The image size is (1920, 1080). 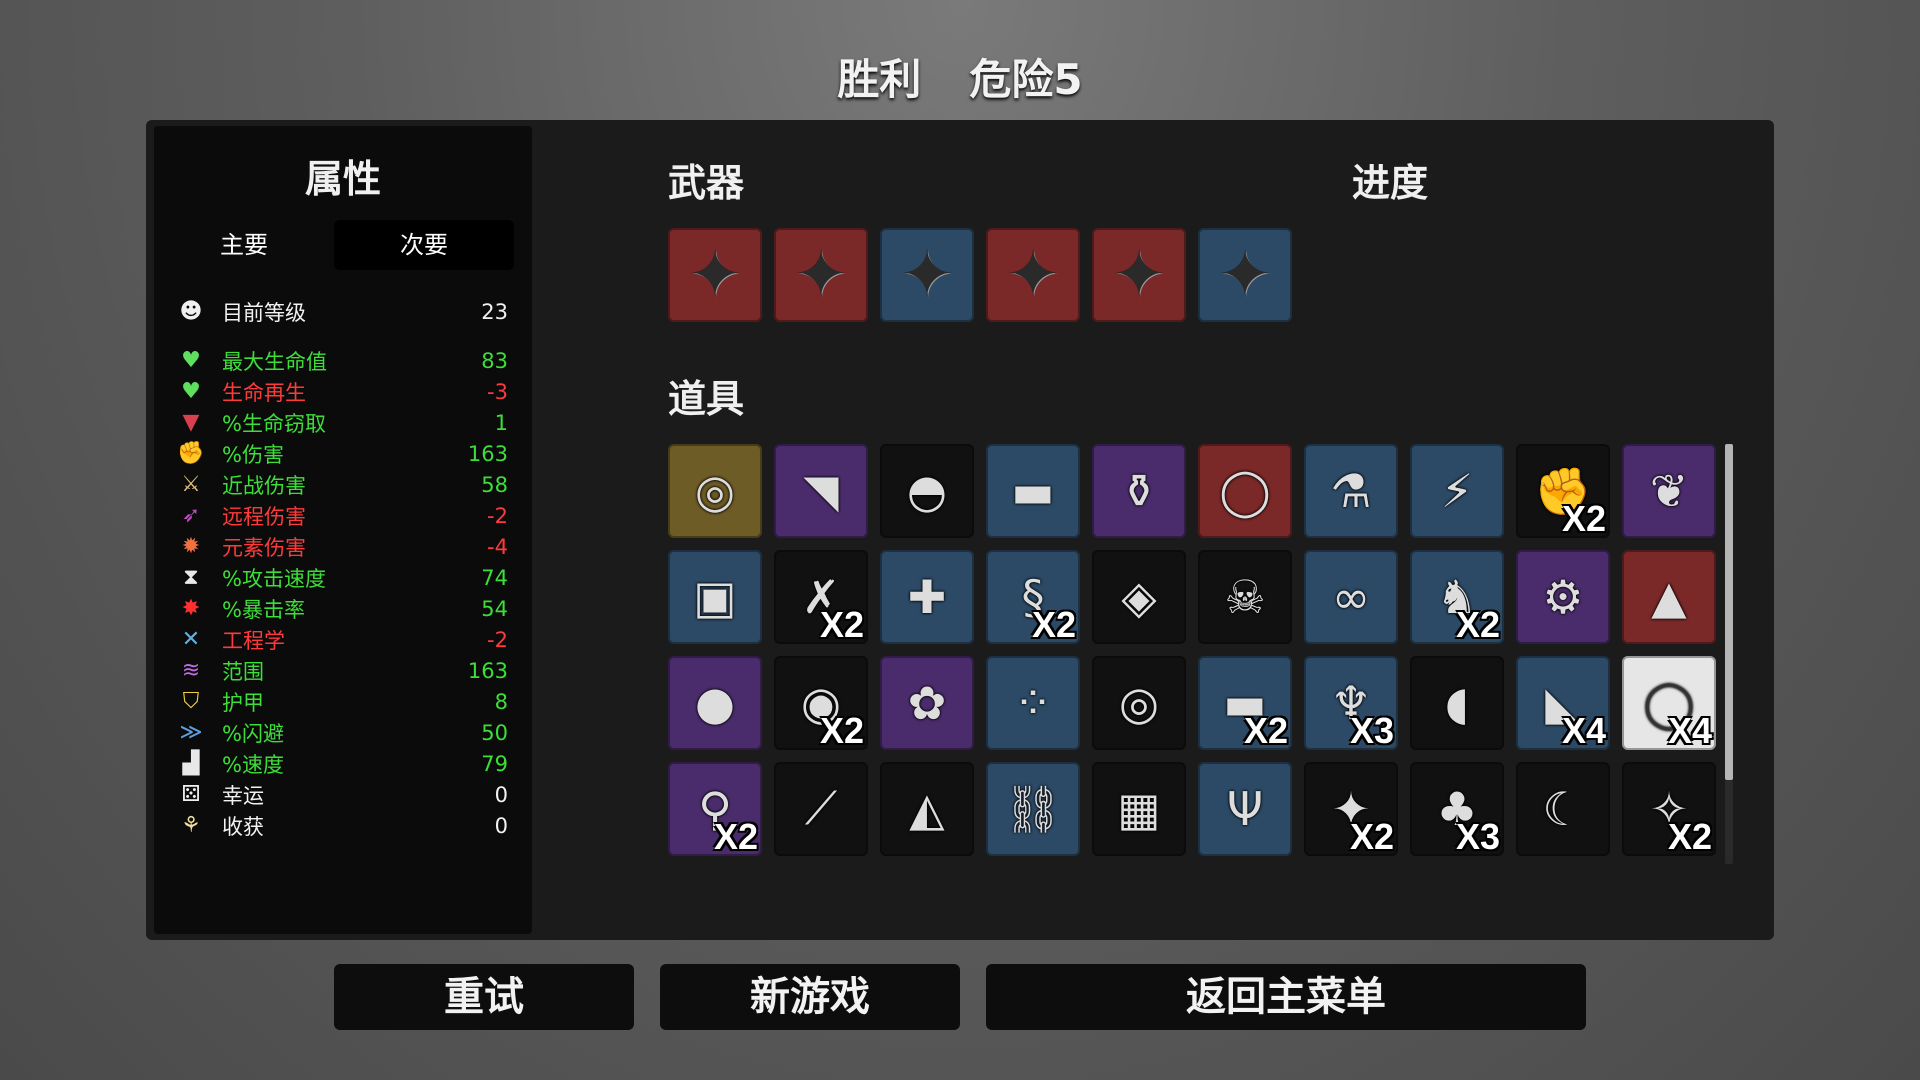 I want to click on stat-row: ≋ 范围 163, so click(x=343, y=670).